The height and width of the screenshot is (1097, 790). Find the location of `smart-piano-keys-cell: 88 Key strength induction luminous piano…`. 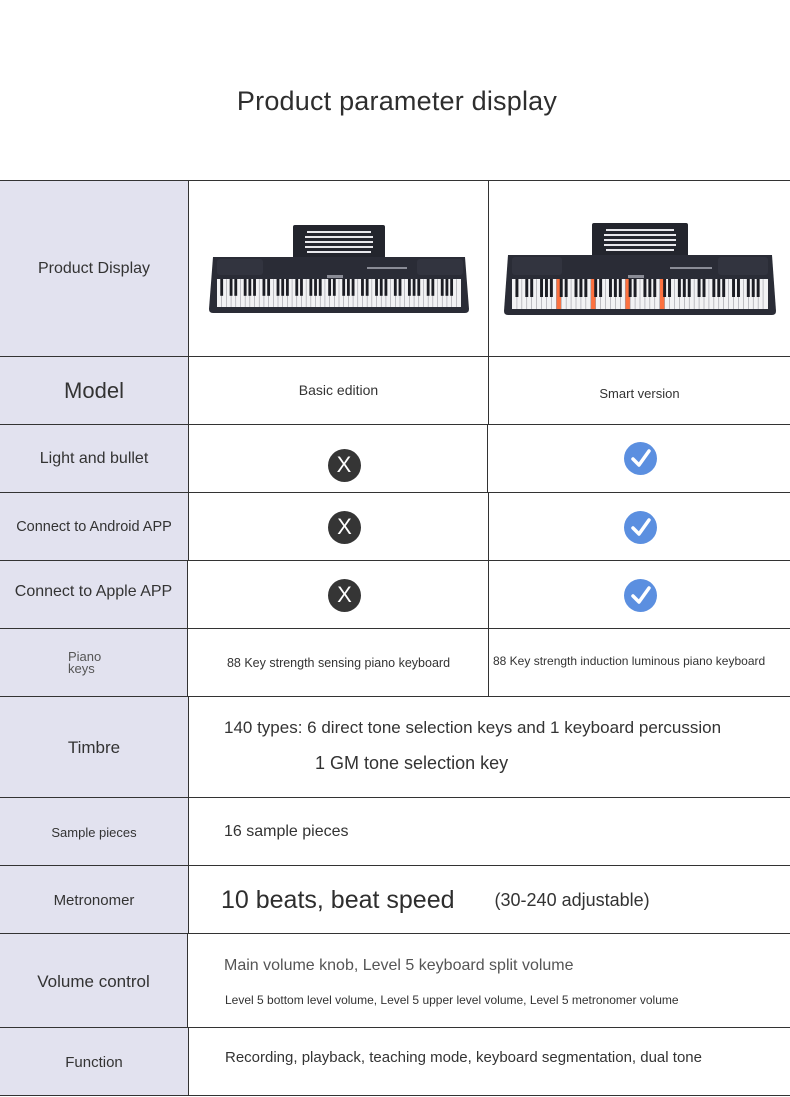

smart-piano-keys-cell: 88 Key strength induction luminous piano… is located at coordinates (639, 663).